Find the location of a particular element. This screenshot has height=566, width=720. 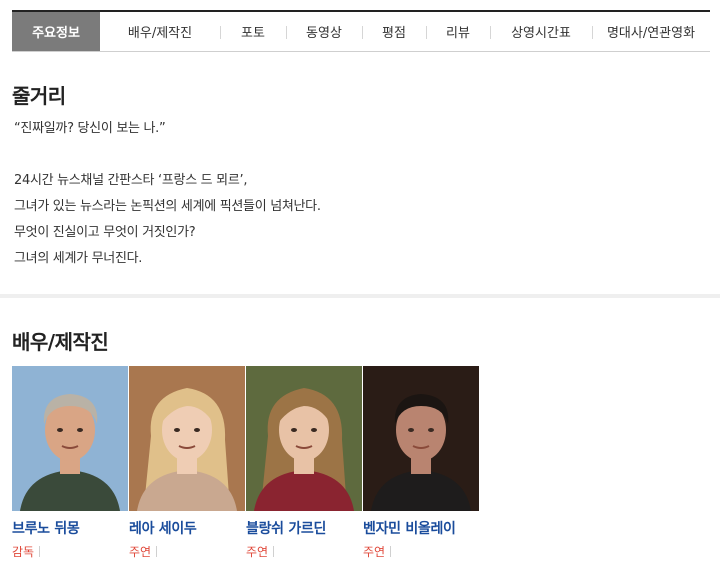

tab-label: 동영상 is located at coordinates (324, 33).